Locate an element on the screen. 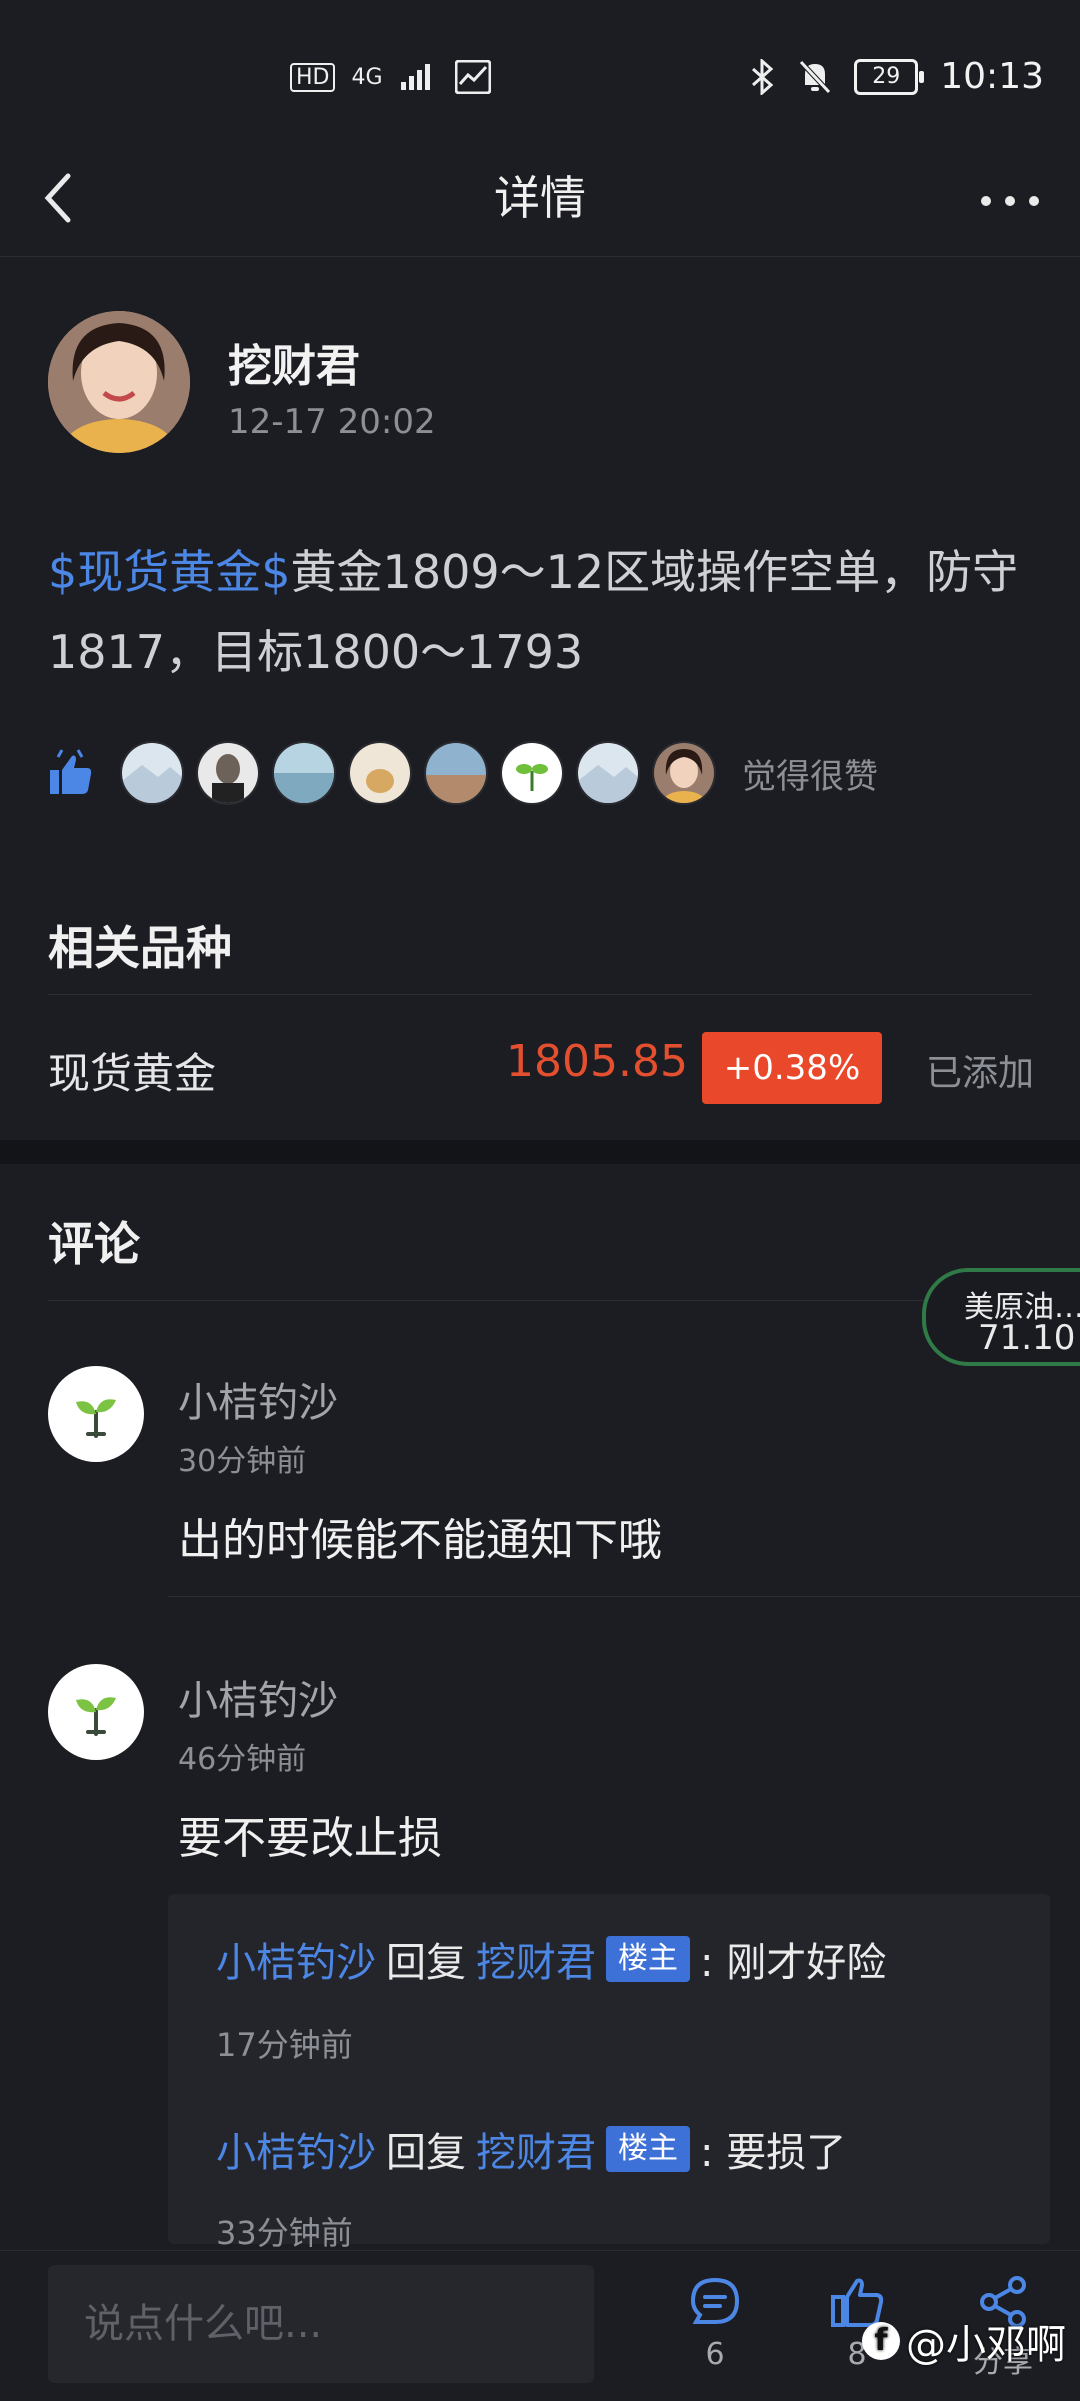  post-time: 12-17 20:02 is located at coordinates (332, 422).